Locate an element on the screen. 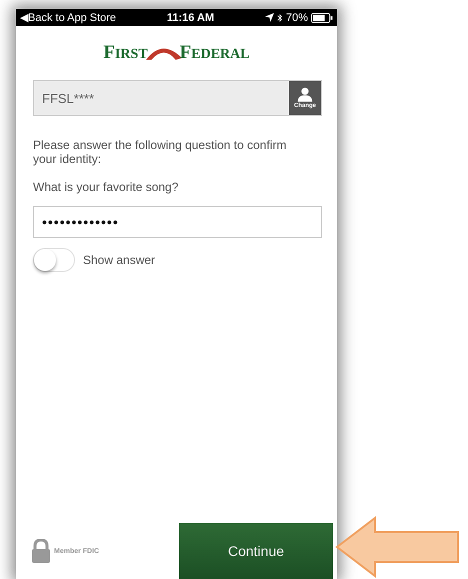  person-icon is located at coordinates (305, 94).